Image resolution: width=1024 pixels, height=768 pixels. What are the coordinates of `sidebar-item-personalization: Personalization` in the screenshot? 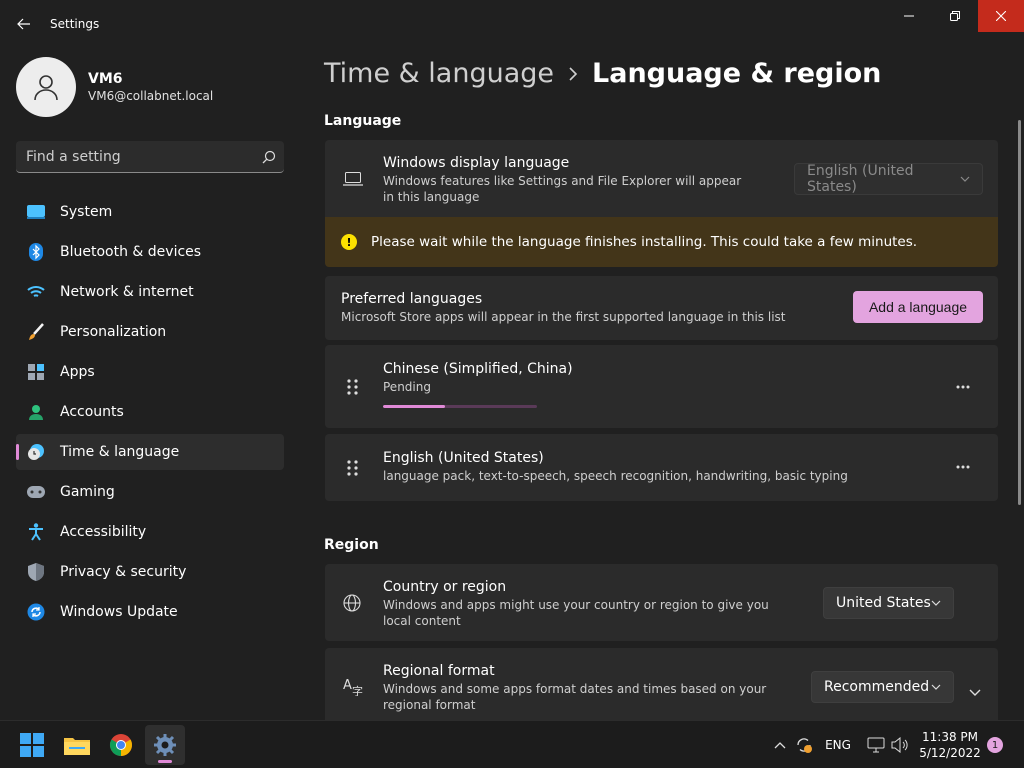 It's located at (150, 332).